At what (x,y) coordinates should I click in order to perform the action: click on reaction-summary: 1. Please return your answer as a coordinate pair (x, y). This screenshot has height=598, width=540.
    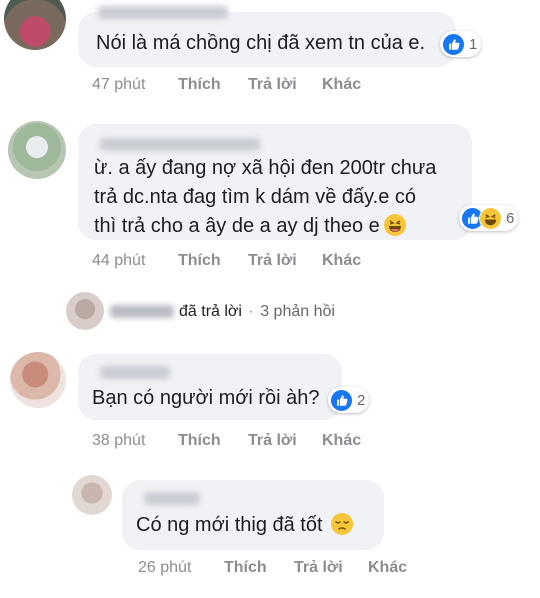
    Looking at the image, I should click on (461, 44).